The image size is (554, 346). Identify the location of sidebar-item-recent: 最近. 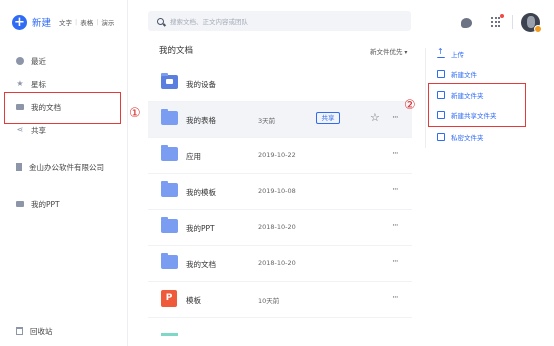
(31, 61).